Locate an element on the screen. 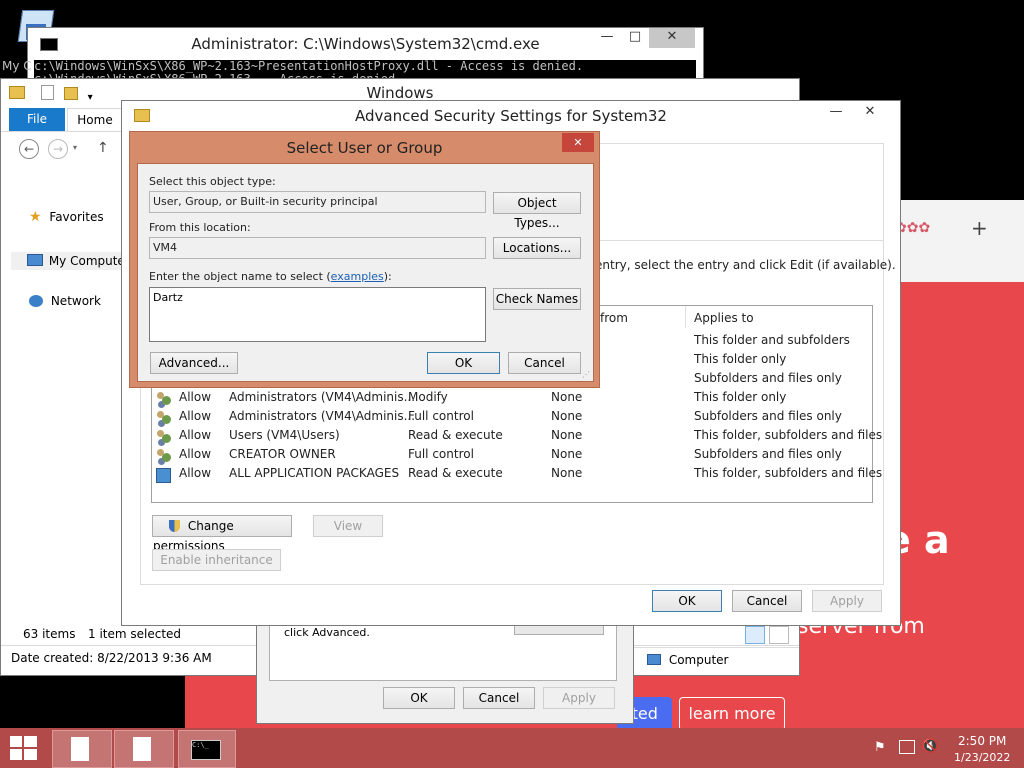  forward-button: → is located at coordinates (58, 149).